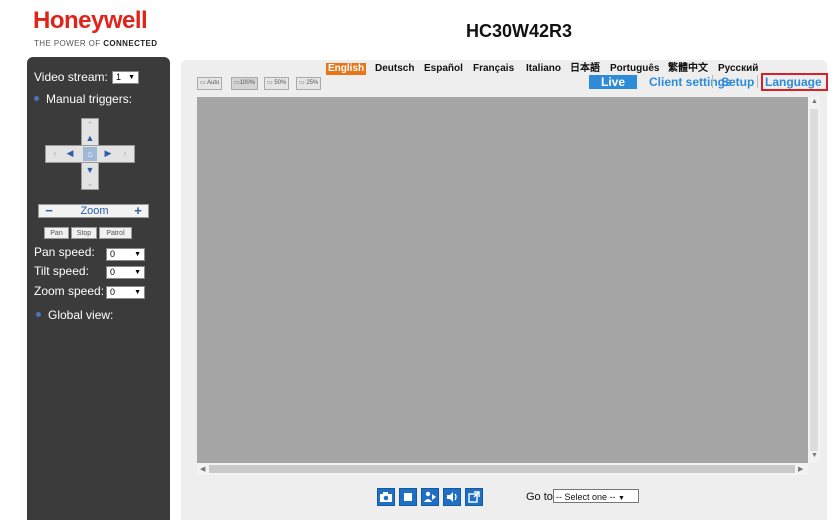 Image resolution: width=833 pixels, height=520 pixels. What do you see at coordinates (280, 83) in the screenshot?
I see `size-50-label: 50%` at bounding box center [280, 83].